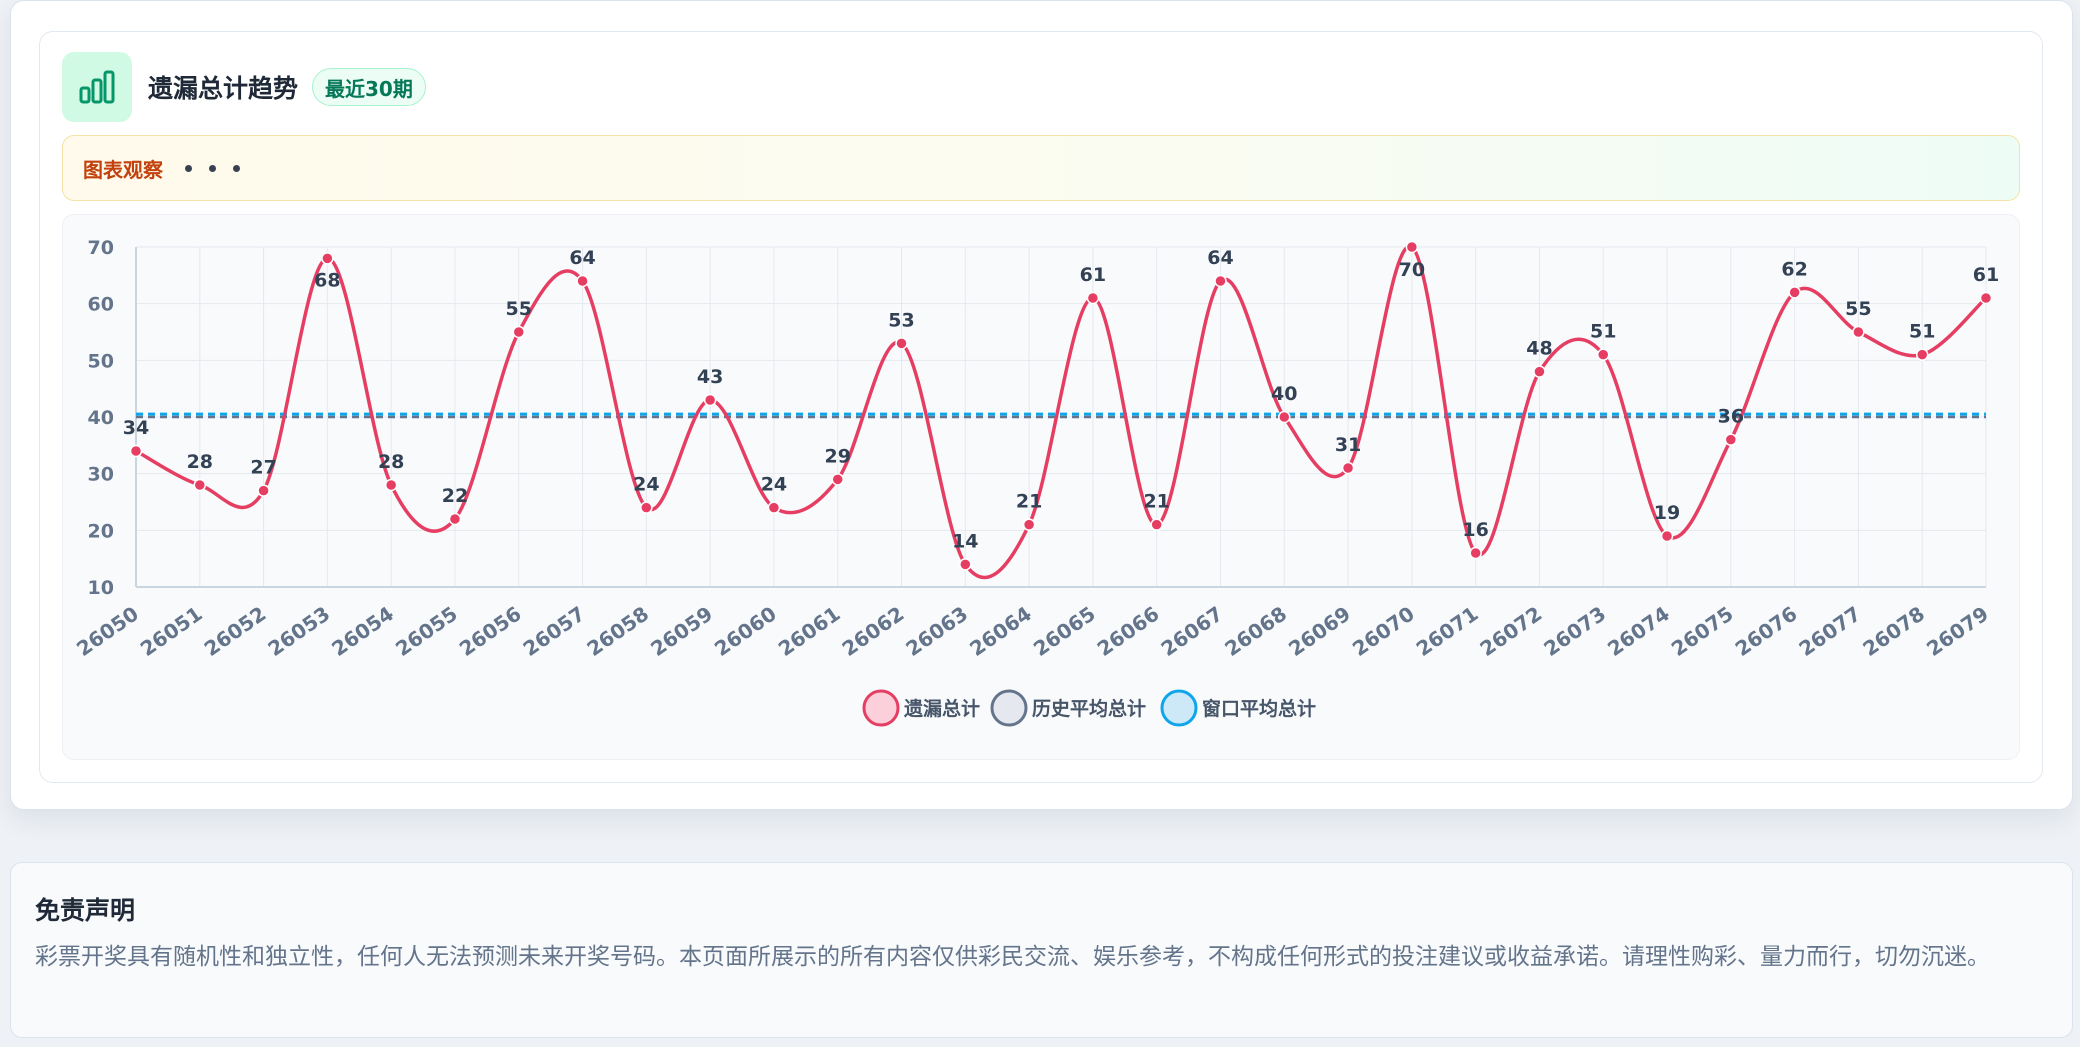  I want to click on x-tick-label: 26075, so click(1702, 631).